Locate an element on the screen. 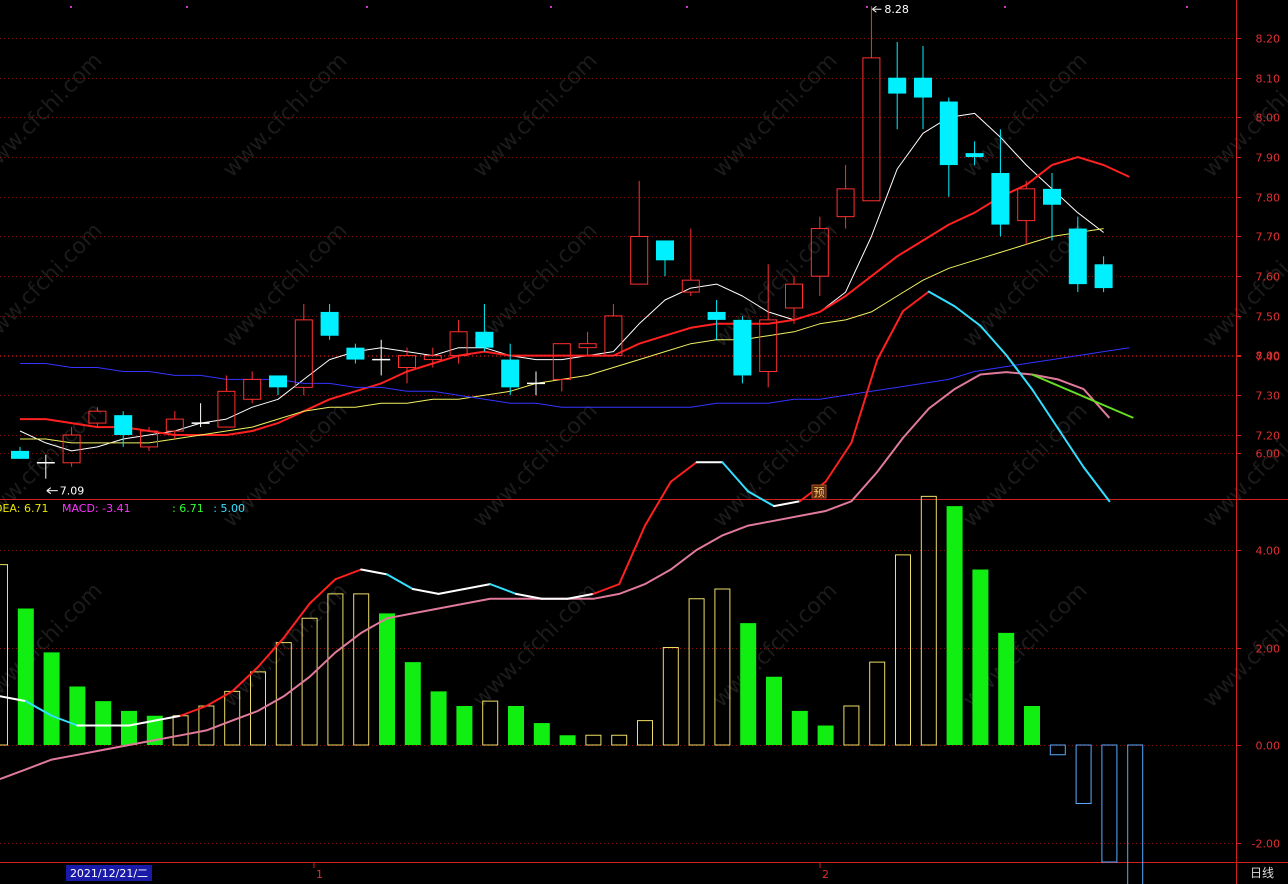  macd-tick-label: 8.00 is located at coordinates (1268, 356).